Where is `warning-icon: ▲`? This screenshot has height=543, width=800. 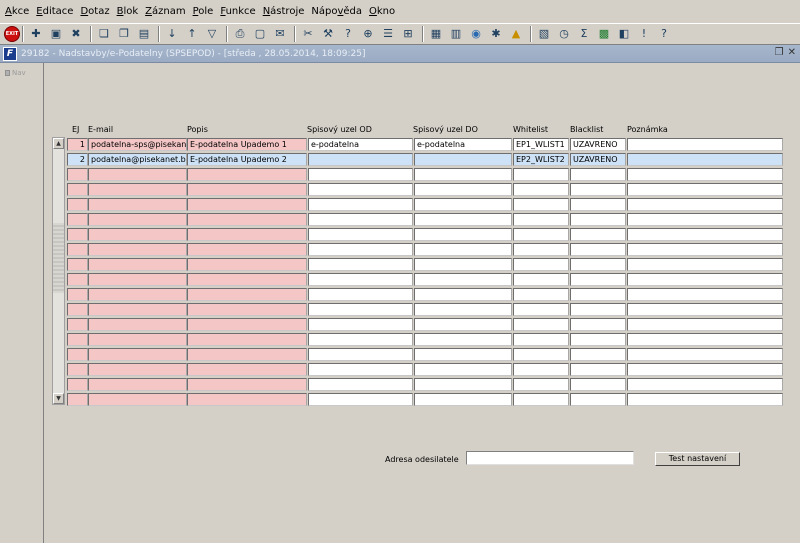
warning-icon: ▲ is located at coordinates (516, 34).